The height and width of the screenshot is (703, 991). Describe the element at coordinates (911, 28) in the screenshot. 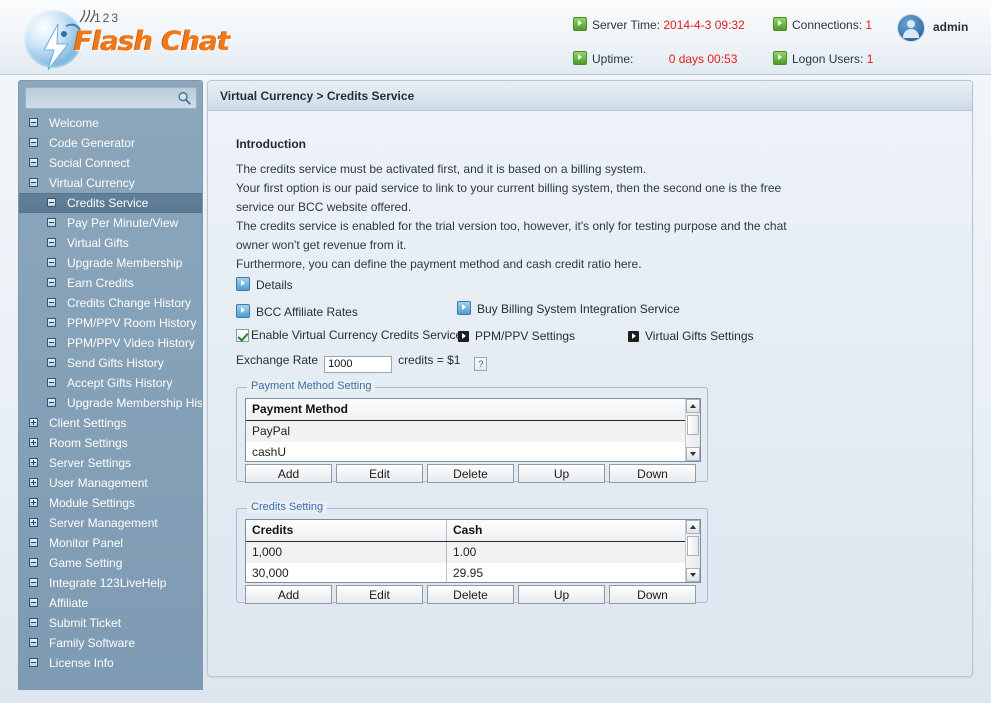

I see `avatar` at that location.